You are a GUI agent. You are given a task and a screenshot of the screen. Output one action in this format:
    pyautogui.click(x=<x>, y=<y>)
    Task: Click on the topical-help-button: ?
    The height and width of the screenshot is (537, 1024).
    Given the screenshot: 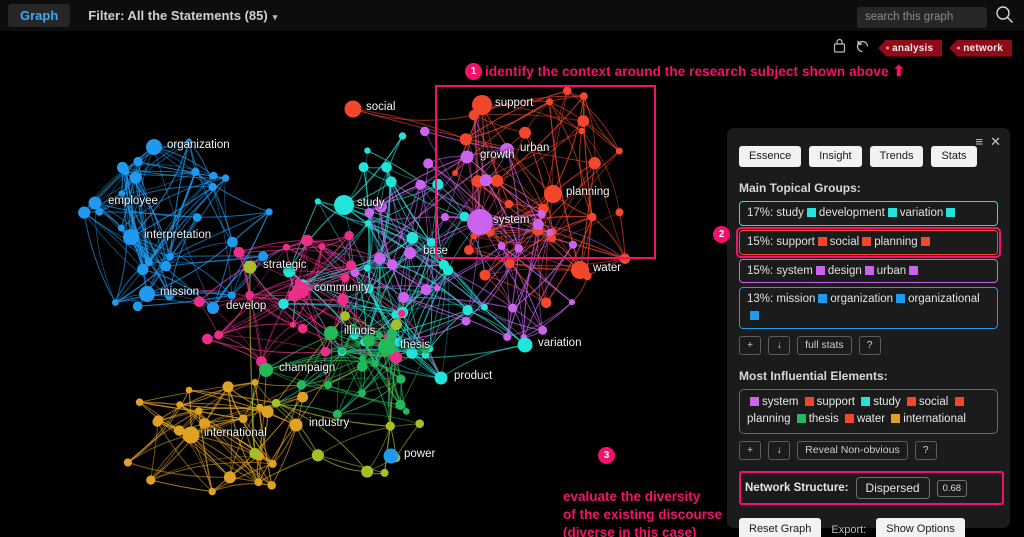 What is the action you would take?
    pyautogui.click(x=869, y=345)
    